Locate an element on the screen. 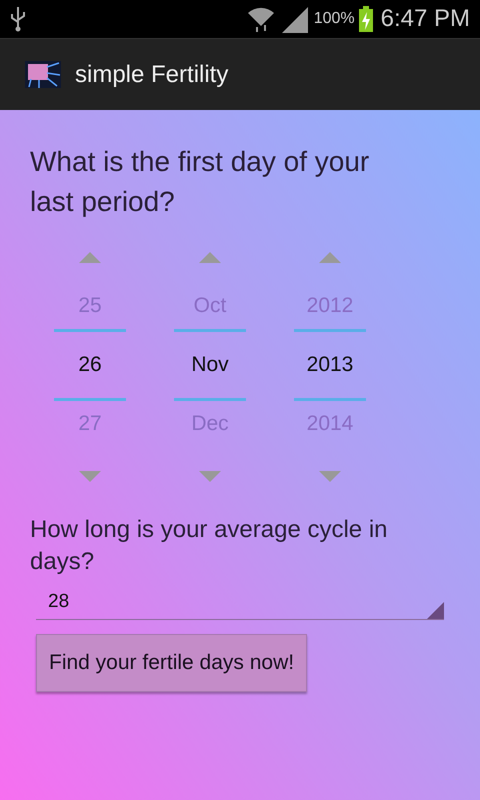 This screenshot has height=800, width=480. signal-icon is located at coordinates (295, 19).